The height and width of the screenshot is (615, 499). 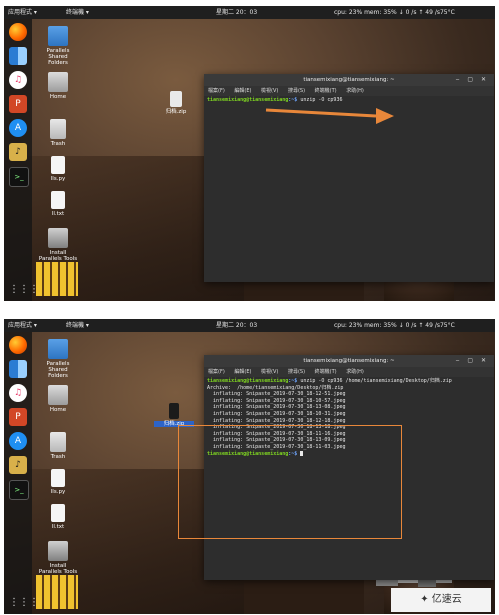 I want to click on menu-terminal: 終端機(T), so click(x=326, y=372).